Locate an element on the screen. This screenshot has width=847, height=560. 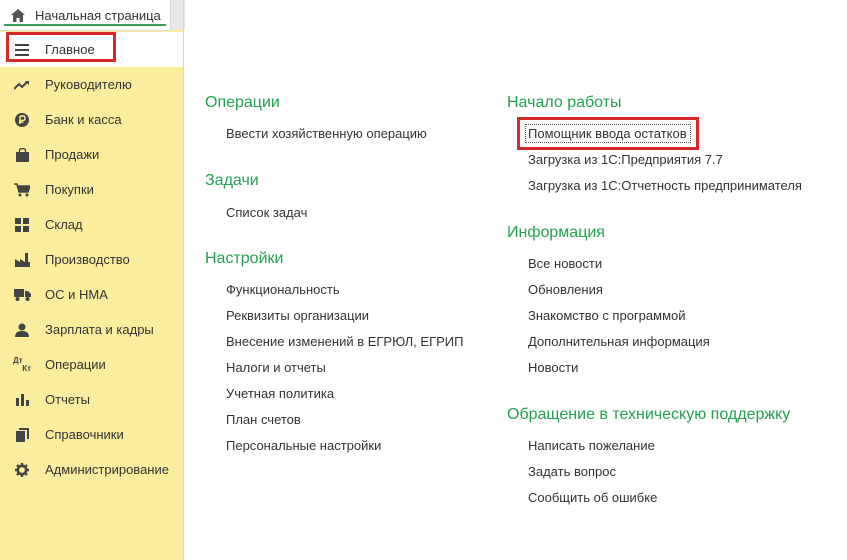
section-title-settings: Настройки is located at coordinates (244, 258).